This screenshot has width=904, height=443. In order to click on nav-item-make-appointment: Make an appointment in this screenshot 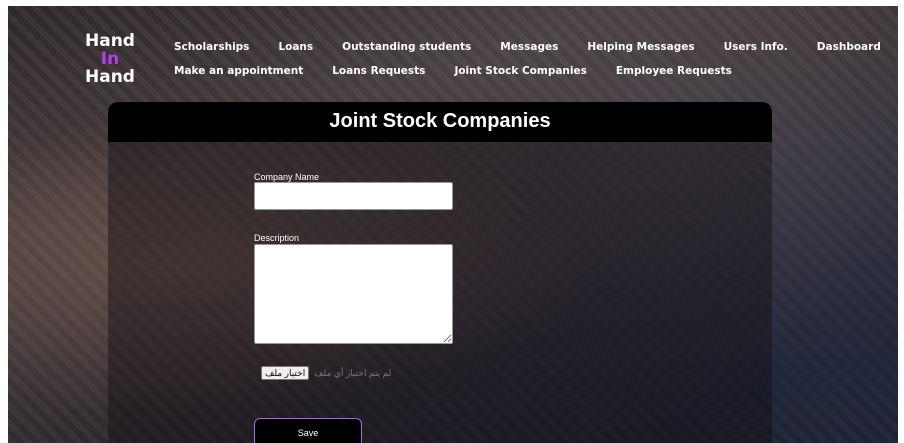, I will do `click(238, 71)`.